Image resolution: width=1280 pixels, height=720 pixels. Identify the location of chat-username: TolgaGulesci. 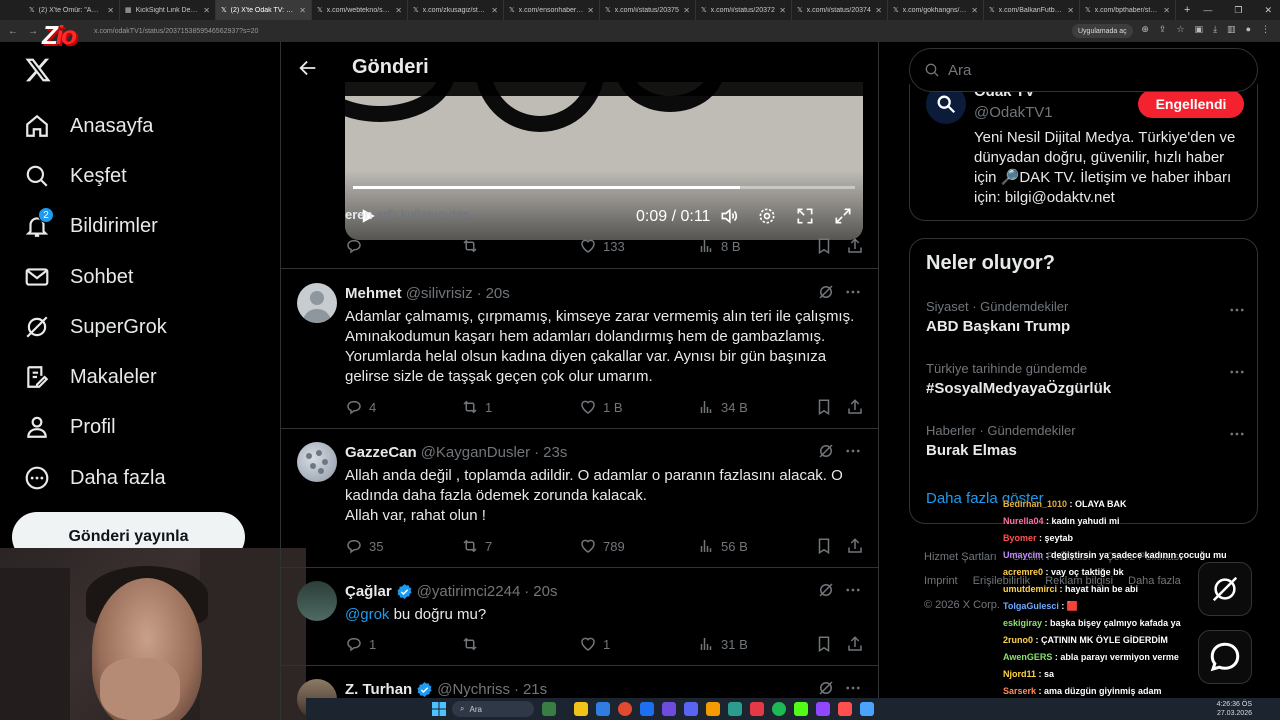
(1031, 606).